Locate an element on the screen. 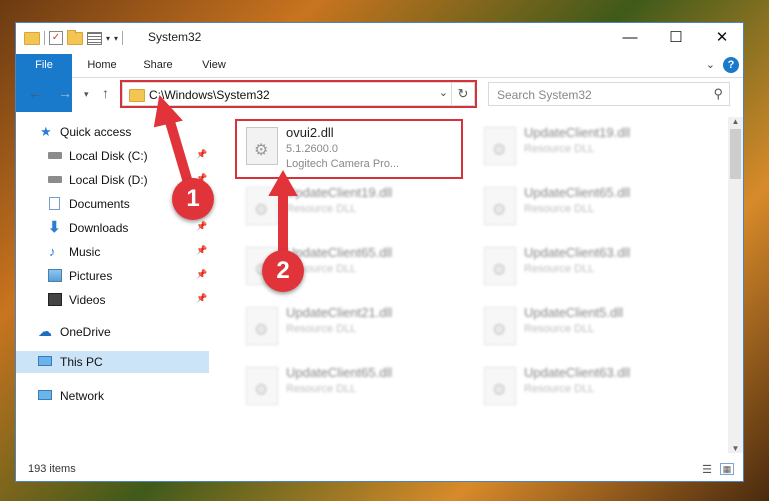  tab-share: Share is located at coordinates (158, 65).